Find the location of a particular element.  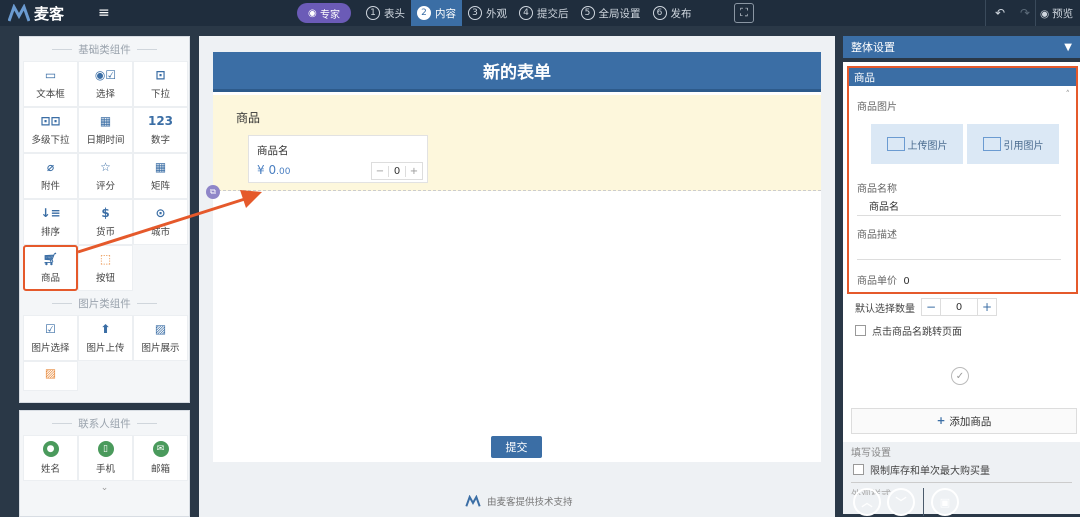

step-tabs: 1 表头 2 内容 3 外观 4 提交后 5 全局设置 6 发布 is located at coordinates (529, 13).